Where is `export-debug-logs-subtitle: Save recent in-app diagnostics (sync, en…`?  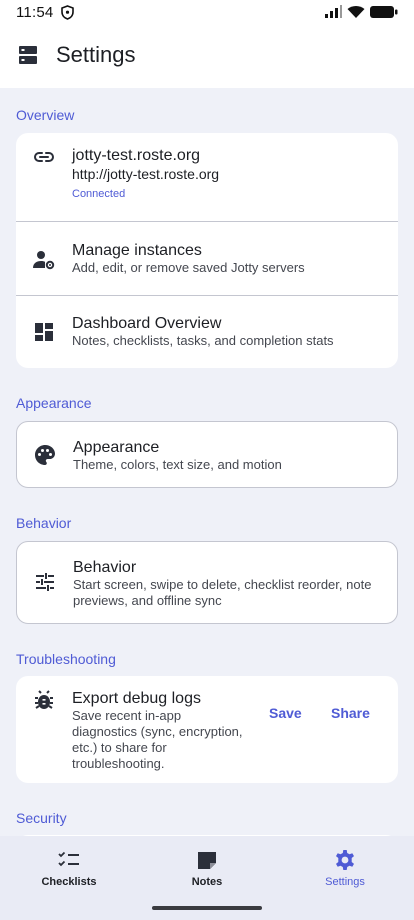
export-debug-logs-subtitle: Save recent in-app diagnostics (sync, en… is located at coordinates (157, 739).